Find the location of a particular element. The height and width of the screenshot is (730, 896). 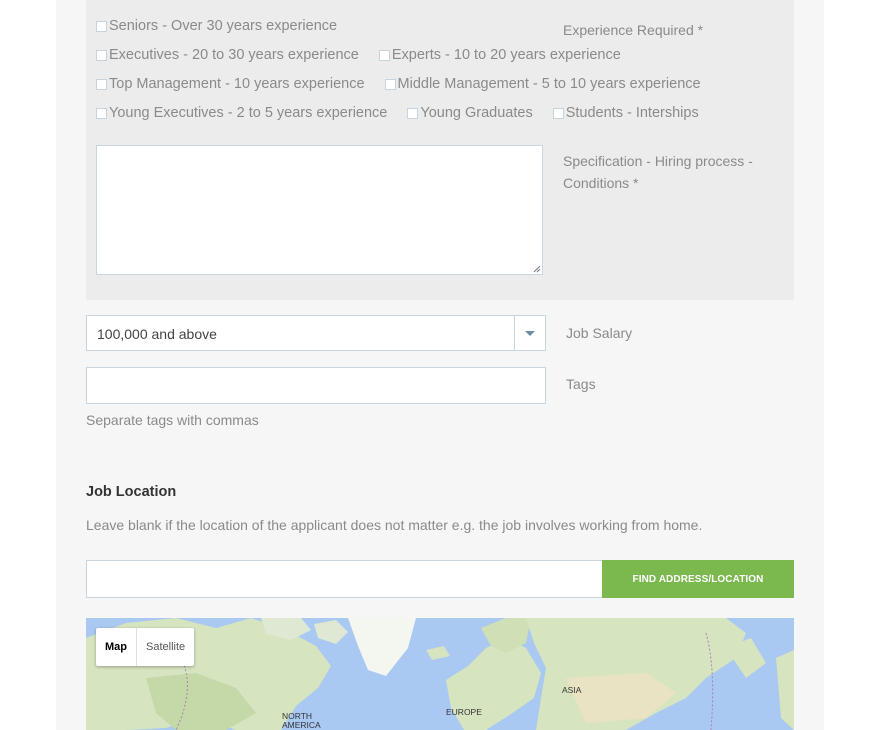

experience-option: Seniors - Over 30 years experience is located at coordinates (216, 26).